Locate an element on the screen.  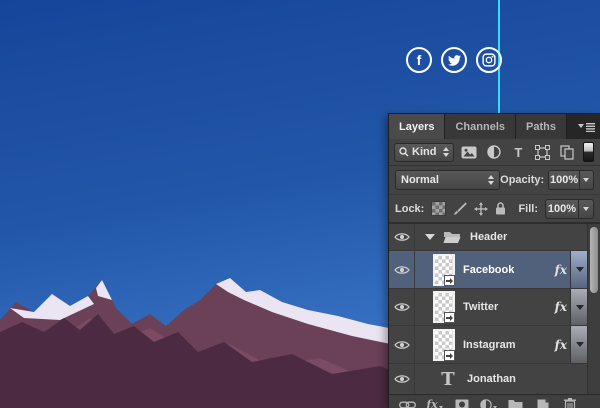
facebook-icon: f is located at coordinates (419, 60).